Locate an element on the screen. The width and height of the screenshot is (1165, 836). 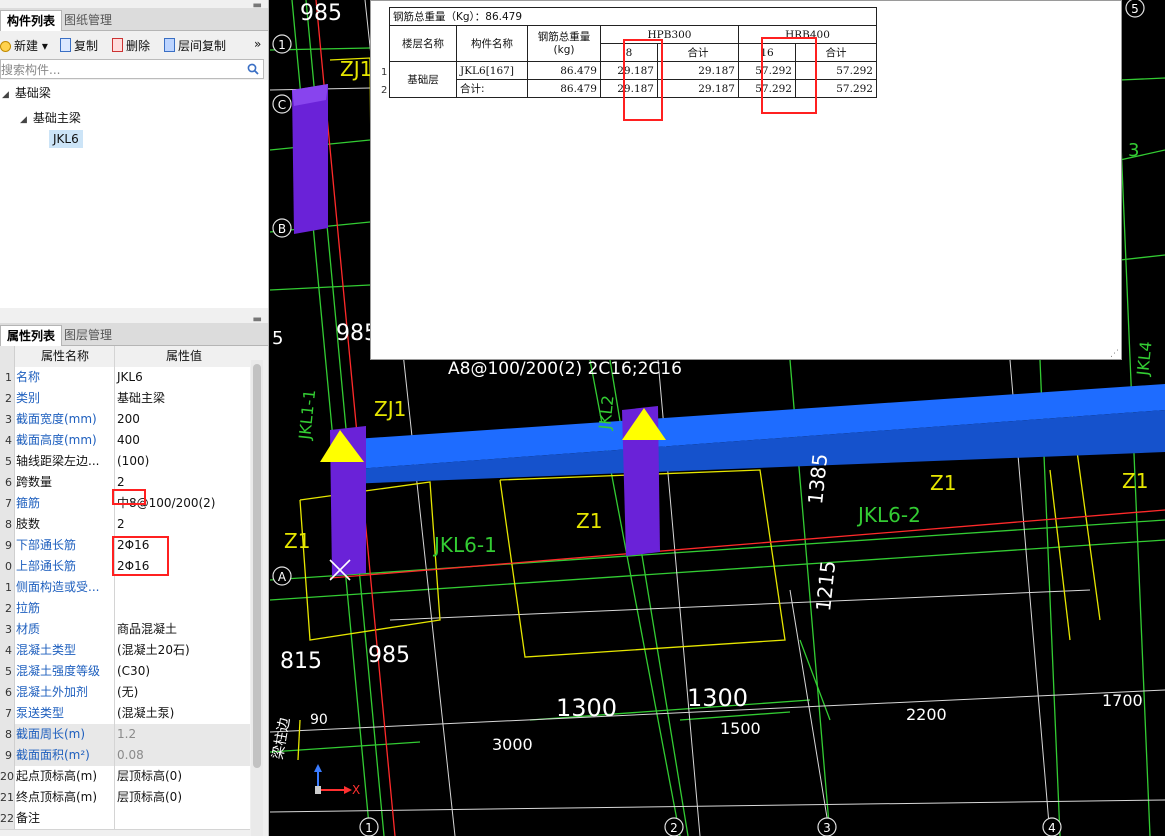
tab-property-list: 属性列表 is located at coordinates (31, 335).